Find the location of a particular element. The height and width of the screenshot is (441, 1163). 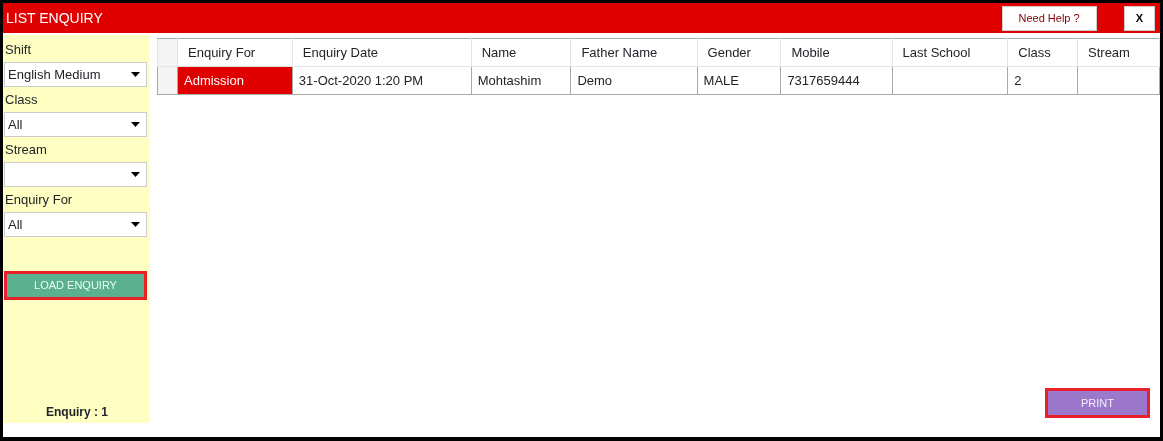

table-cell: 2 is located at coordinates (1042, 80).